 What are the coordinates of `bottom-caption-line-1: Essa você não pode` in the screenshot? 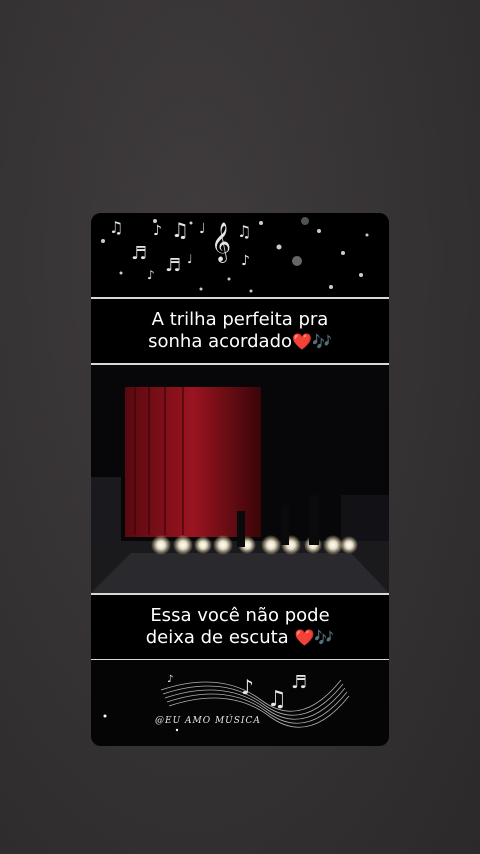 It's located at (240, 615).